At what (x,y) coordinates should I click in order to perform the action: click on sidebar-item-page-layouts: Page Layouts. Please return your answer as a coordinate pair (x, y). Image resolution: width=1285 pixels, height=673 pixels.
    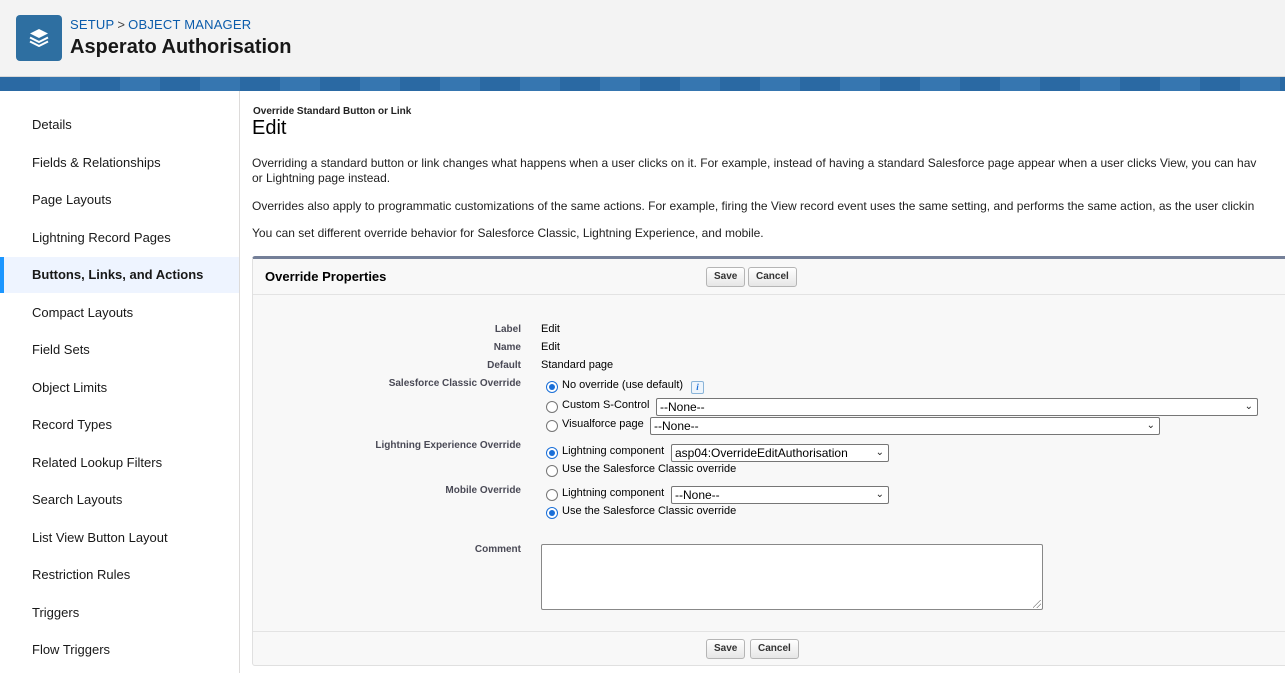
    Looking at the image, I should click on (119, 200).